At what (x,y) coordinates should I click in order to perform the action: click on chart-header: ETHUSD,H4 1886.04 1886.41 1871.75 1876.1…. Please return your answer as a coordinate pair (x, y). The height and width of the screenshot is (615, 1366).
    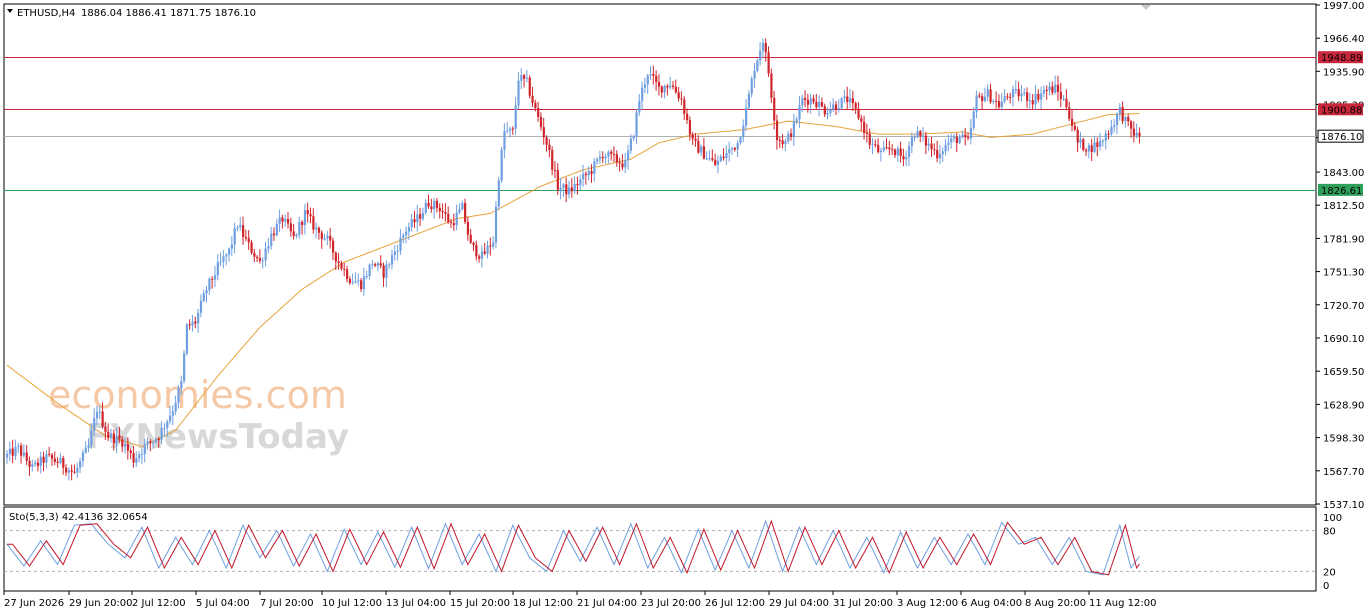
    Looking at the image, I should click on (131, 13).